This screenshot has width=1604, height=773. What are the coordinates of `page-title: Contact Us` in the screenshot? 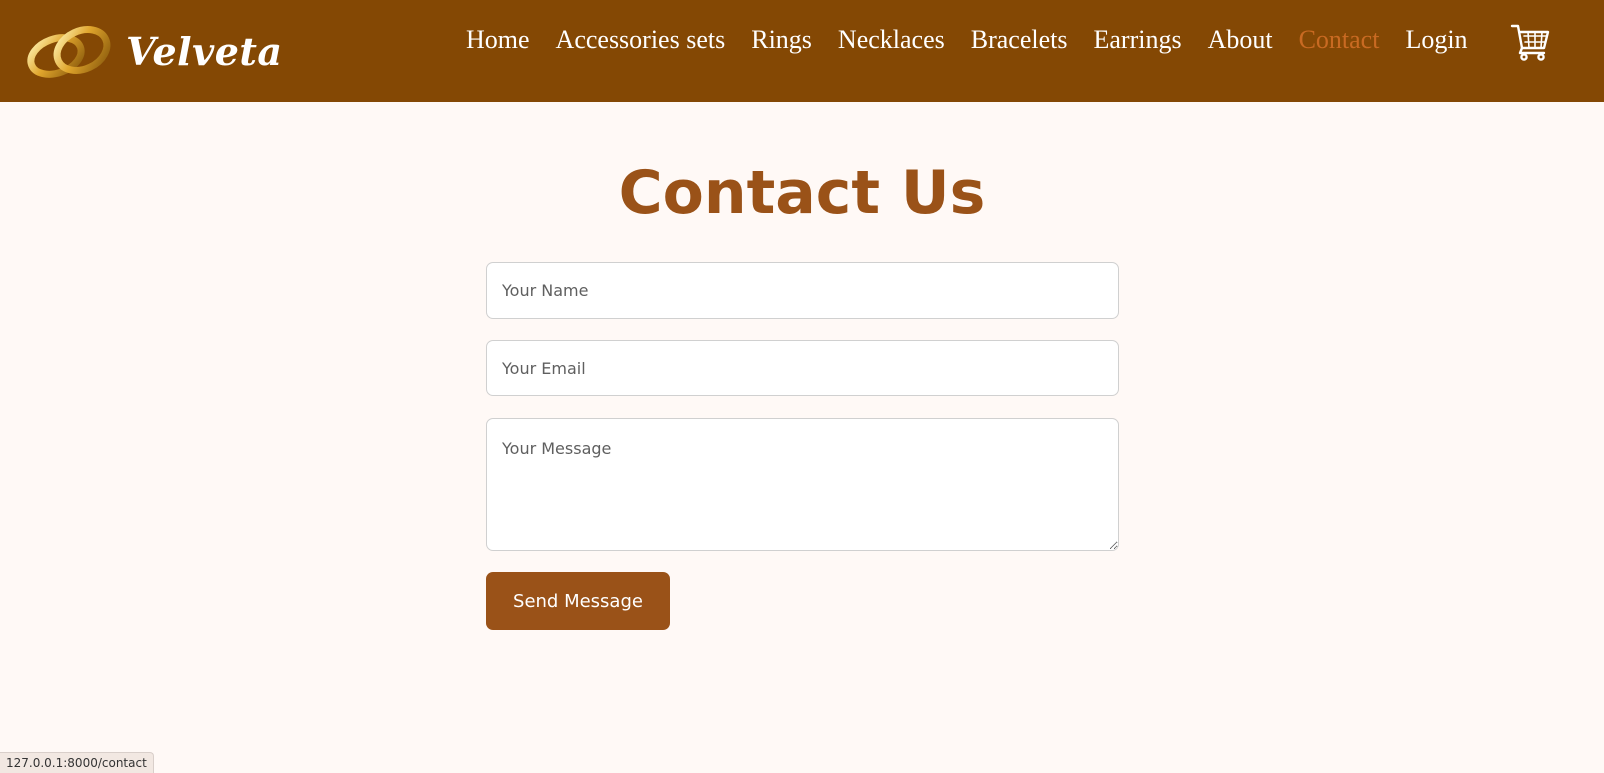 It's located at (802, 193).